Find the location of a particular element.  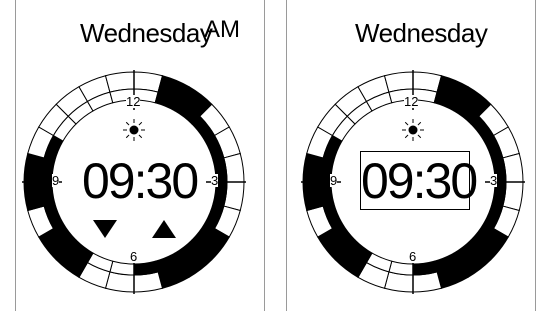

decrement-arrow-icon is located at coordinates (105, 229).